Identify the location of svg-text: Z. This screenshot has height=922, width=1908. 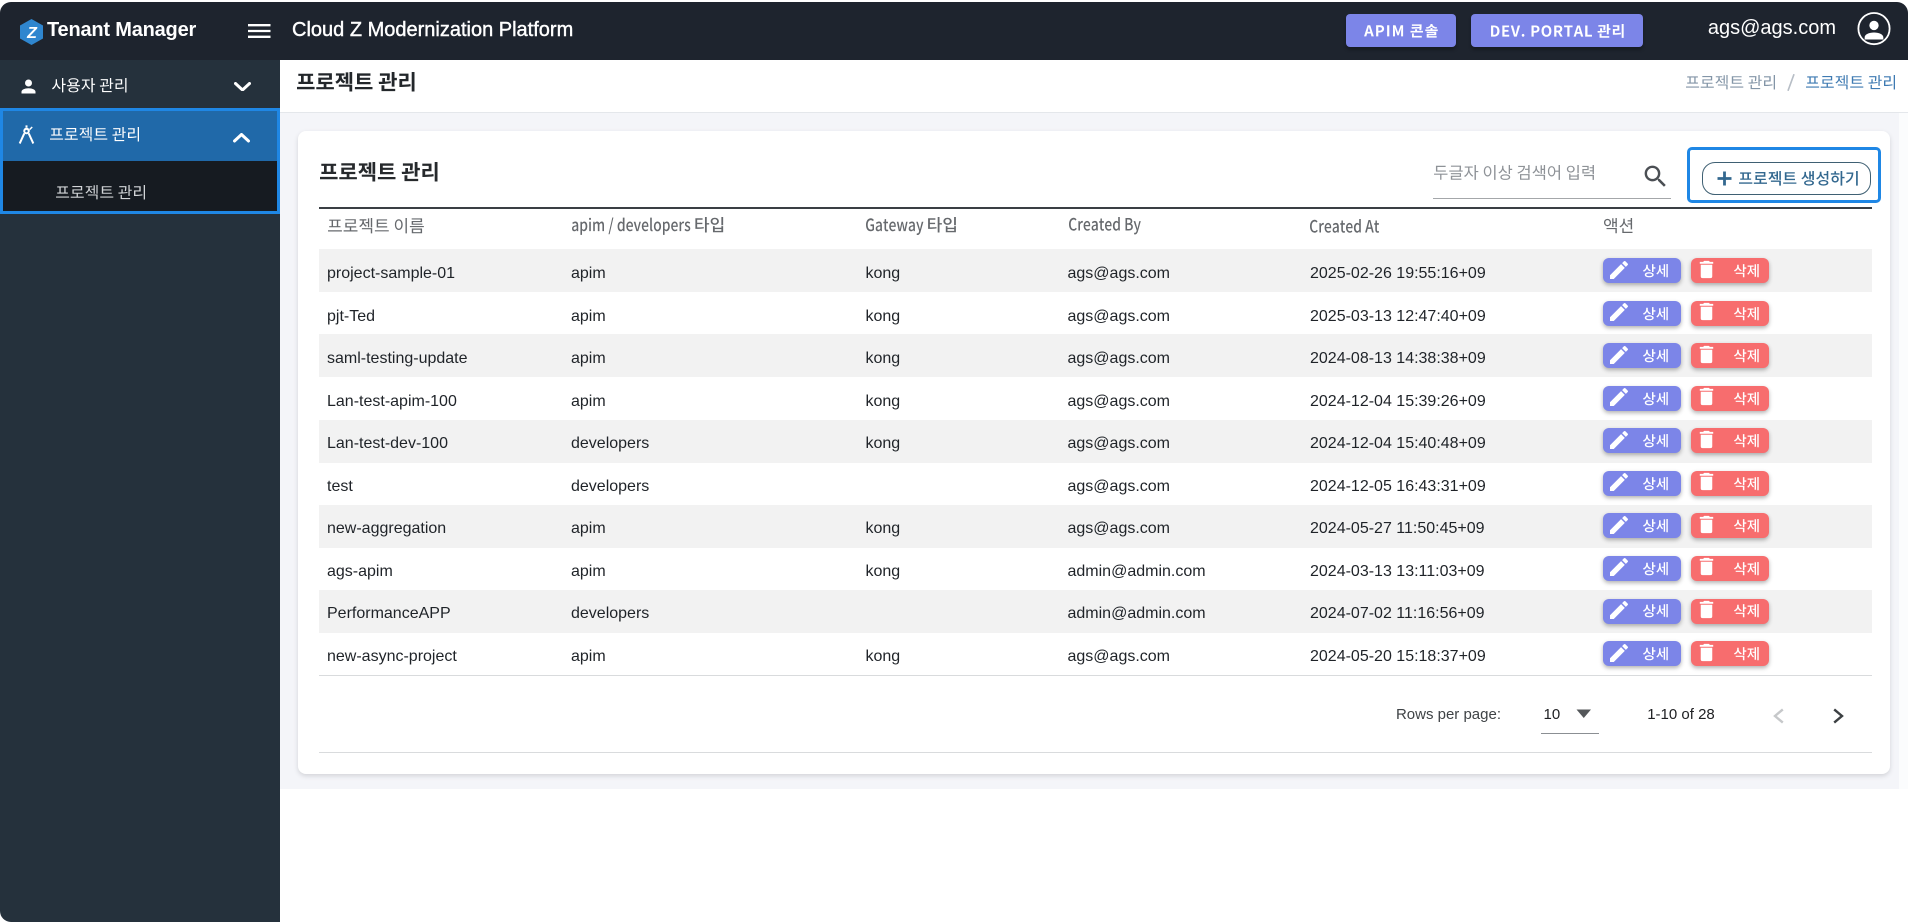
(32, 33).